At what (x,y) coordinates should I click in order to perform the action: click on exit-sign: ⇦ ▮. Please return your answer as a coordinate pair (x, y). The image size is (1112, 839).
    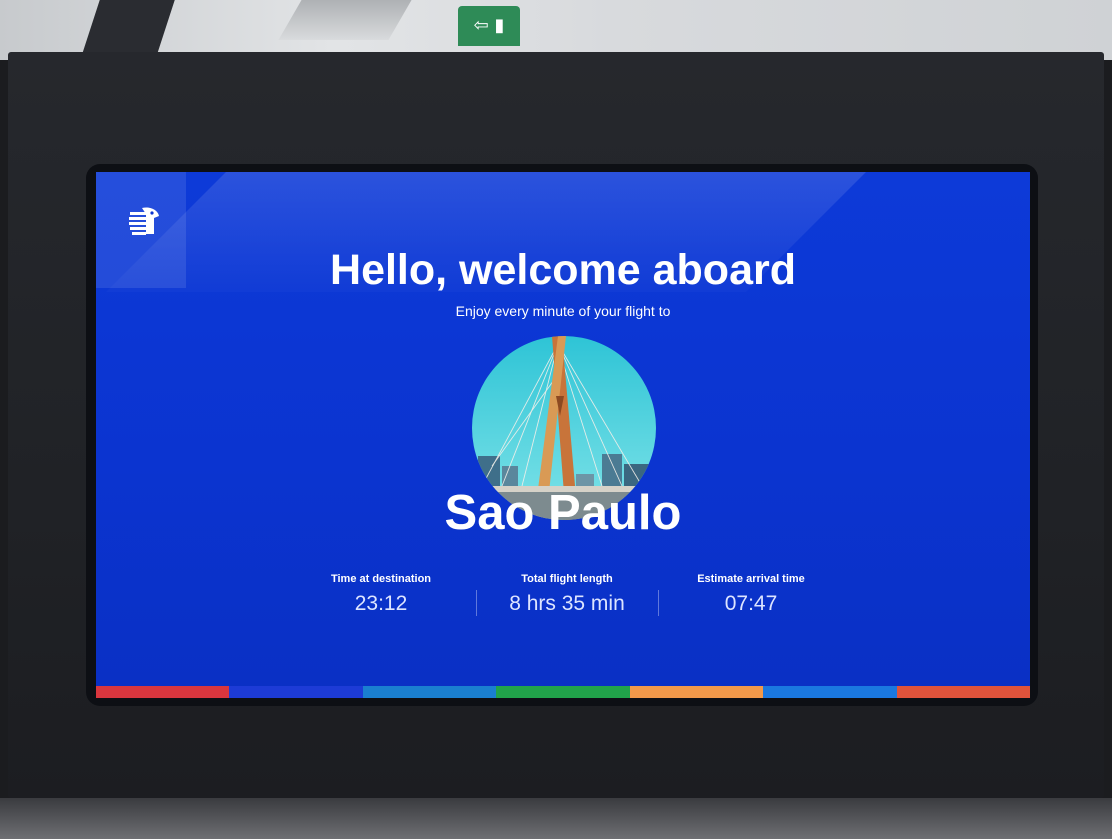
    Looking at the image, I should click on (489, 26).